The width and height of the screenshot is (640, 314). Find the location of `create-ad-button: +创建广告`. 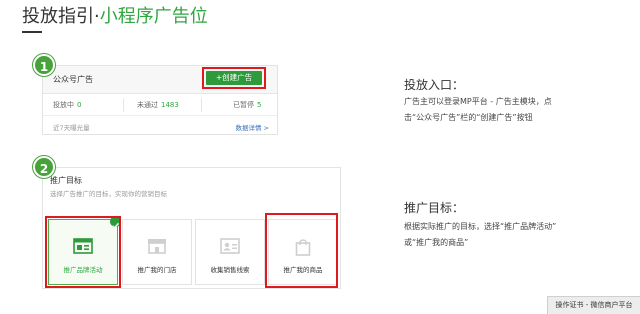

create-ad-button: +创建广告 is located at coordinates (234, 78).